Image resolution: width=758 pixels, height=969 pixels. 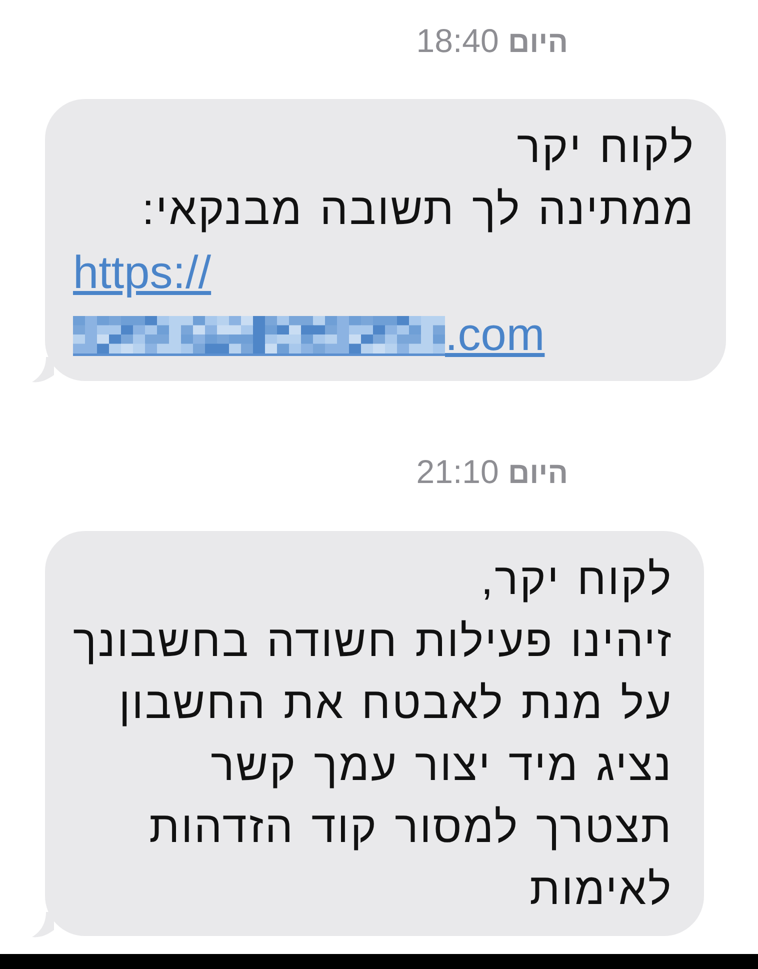 What do you see at coordinates (495, 334) in the screenshot?
I see `url-link: .com` at bounding box center [495, 334].